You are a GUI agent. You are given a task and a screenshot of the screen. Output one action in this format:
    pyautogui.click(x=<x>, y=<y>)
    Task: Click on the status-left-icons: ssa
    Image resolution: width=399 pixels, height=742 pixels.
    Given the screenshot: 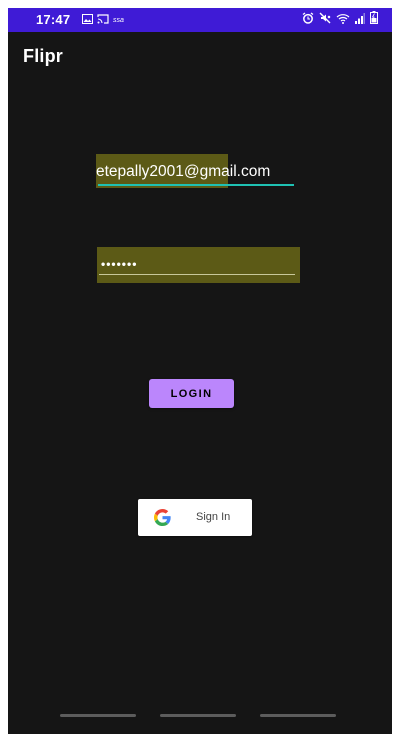 What is the action you would take?
    pyautogui.click(x=103, y=20)
    